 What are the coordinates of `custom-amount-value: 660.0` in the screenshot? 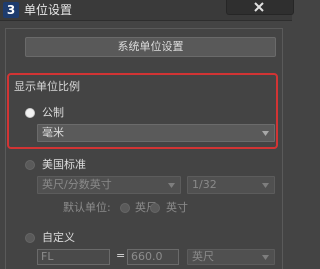 It's located at (147, 256).